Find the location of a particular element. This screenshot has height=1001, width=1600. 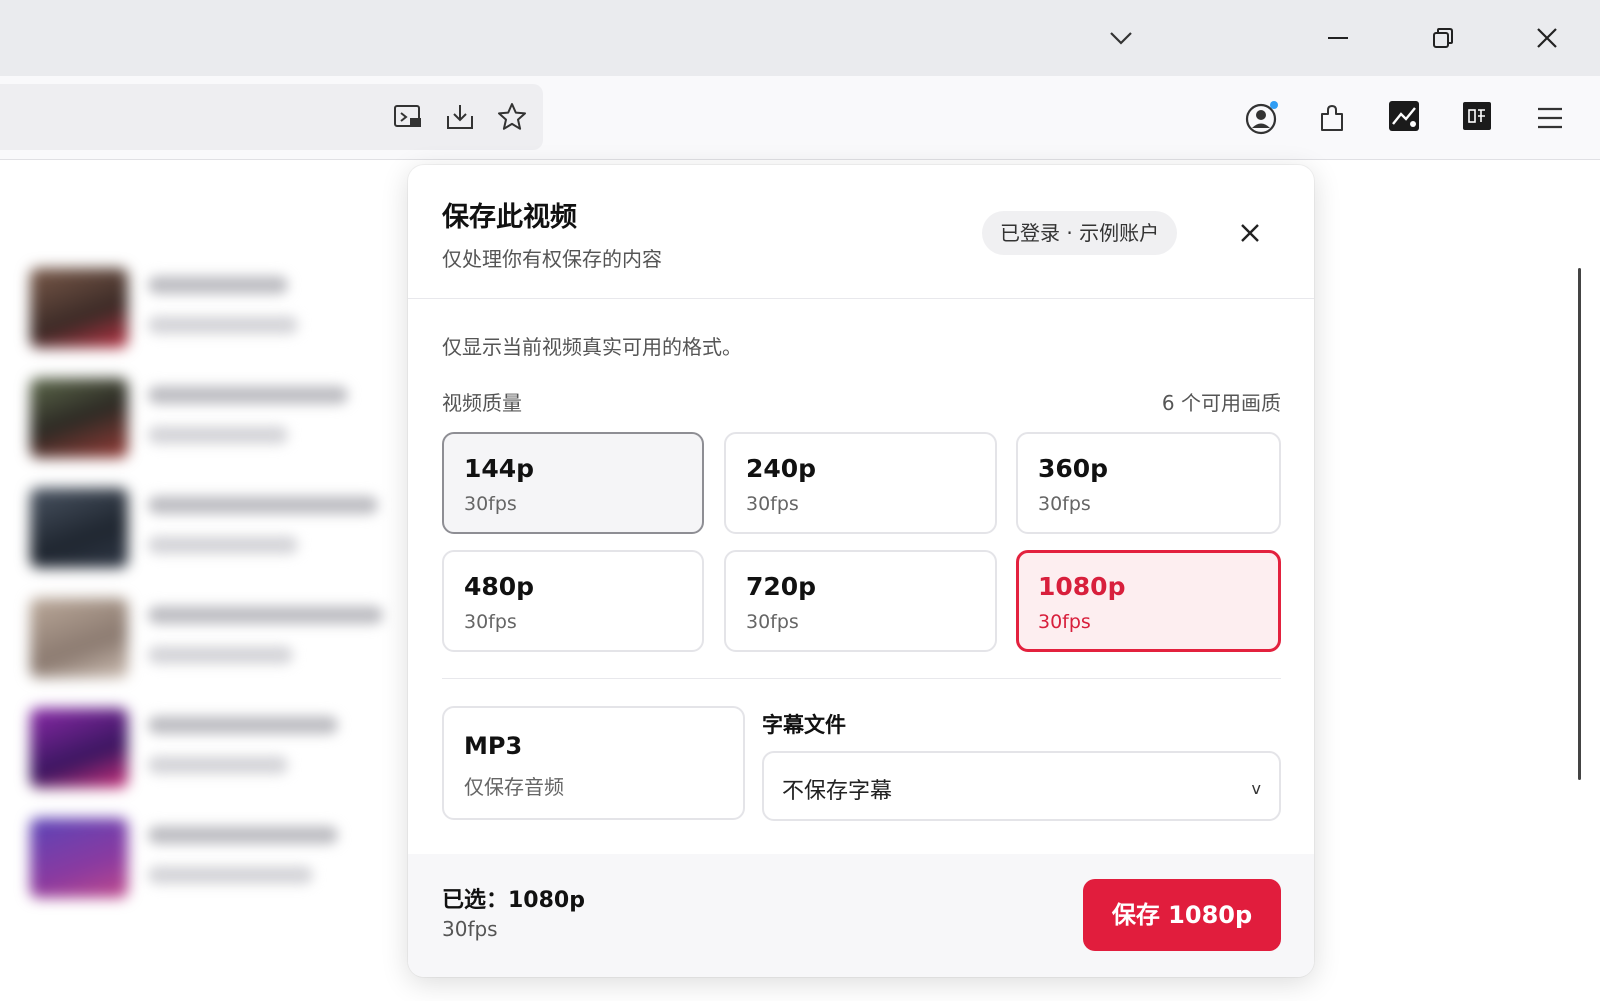

chevron-down-icon: v is located at coordinates (1256, 788).